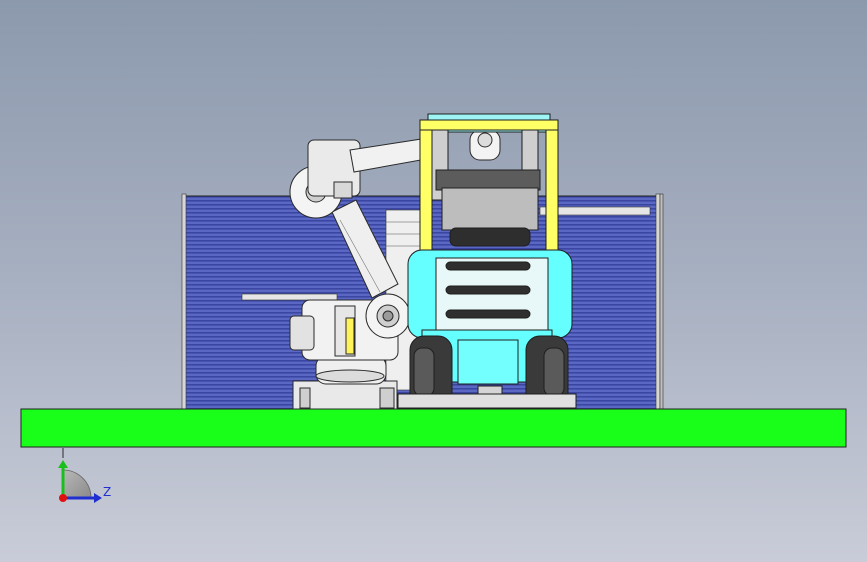  I want to click on triad-plane-icon, so click(77, 484).